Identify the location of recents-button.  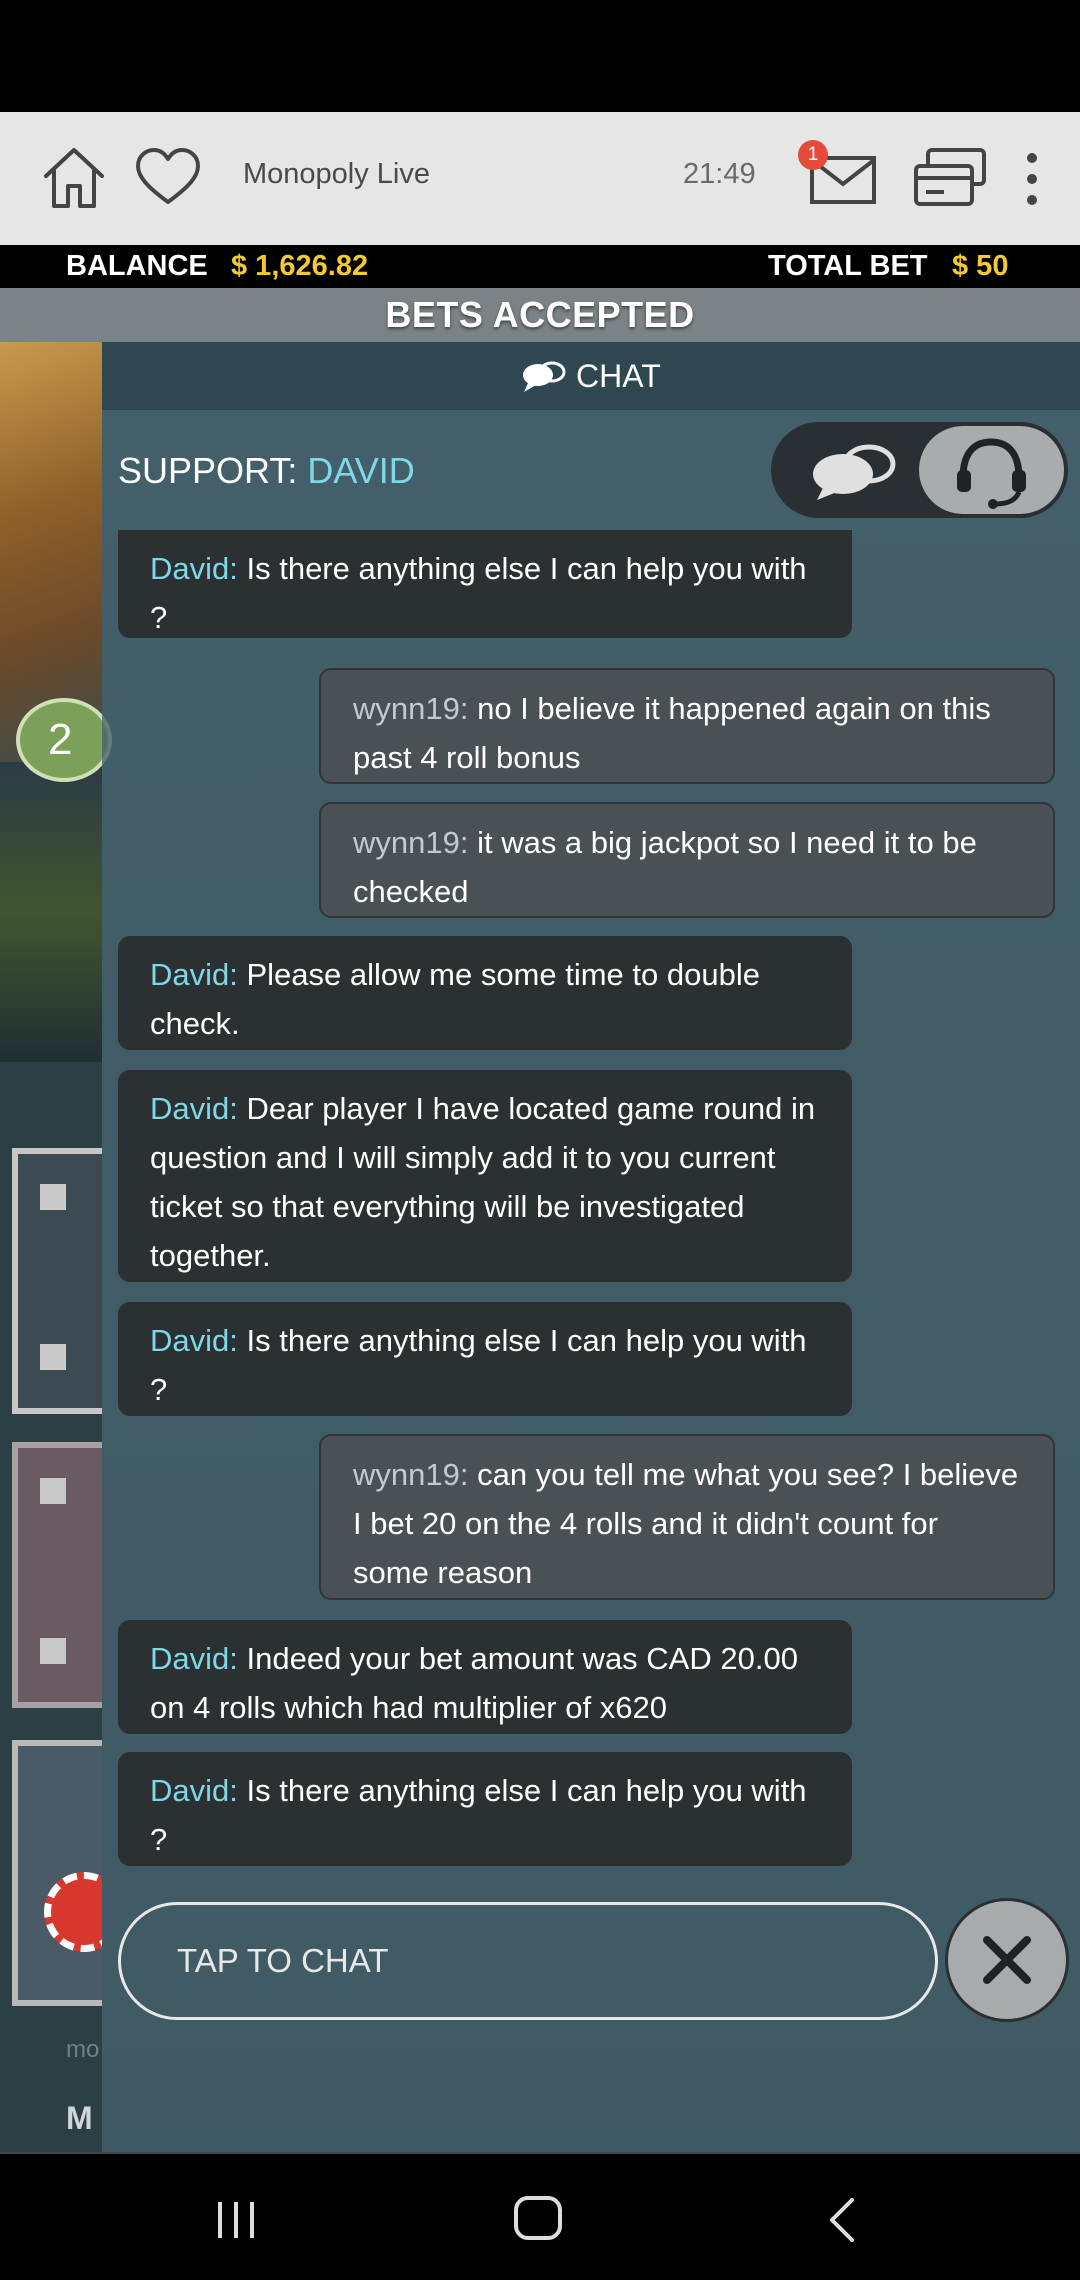
(236, 2220).